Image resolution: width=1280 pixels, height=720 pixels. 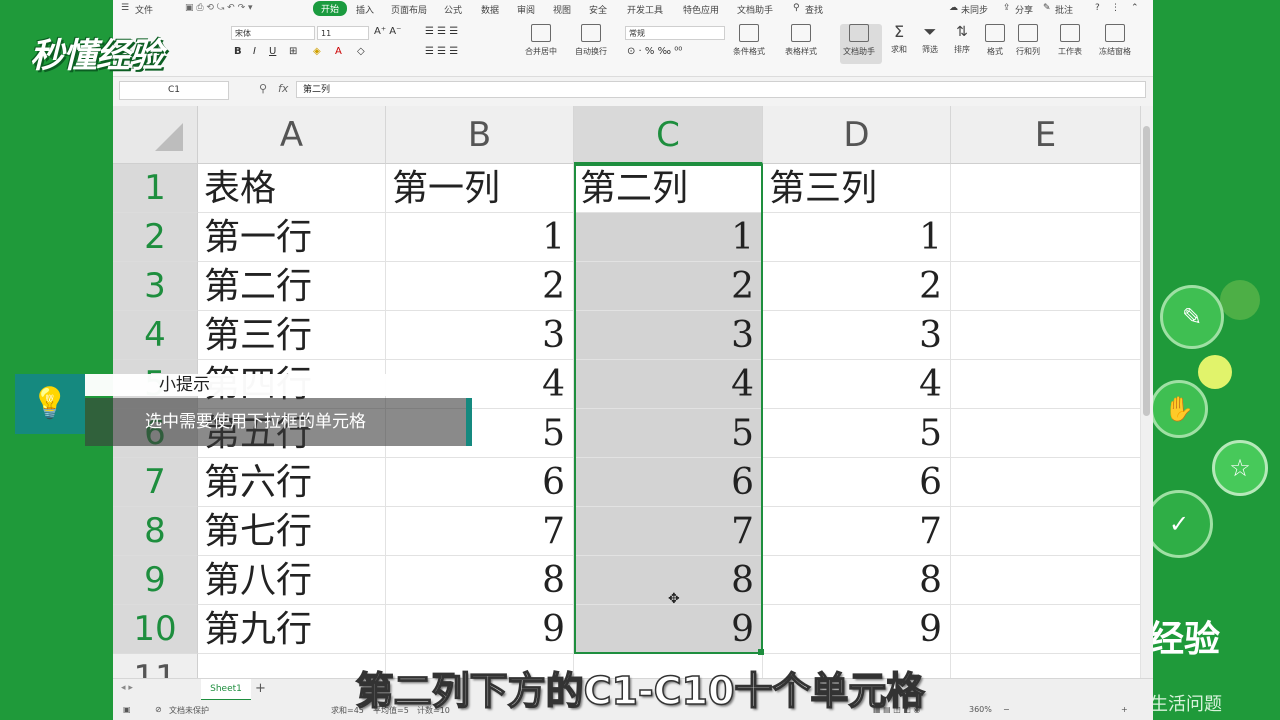 I want to click on italic-icon: I, so click(x=254, y=51).